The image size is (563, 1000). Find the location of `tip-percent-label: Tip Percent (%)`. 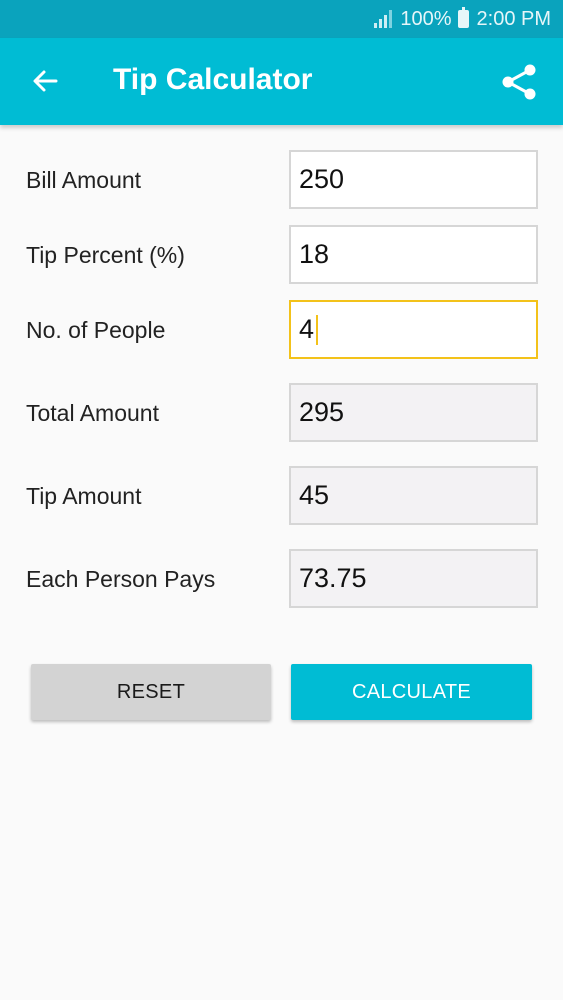

tip-percent-label: Tip Percent (%) is located at coordinates (105, 255).